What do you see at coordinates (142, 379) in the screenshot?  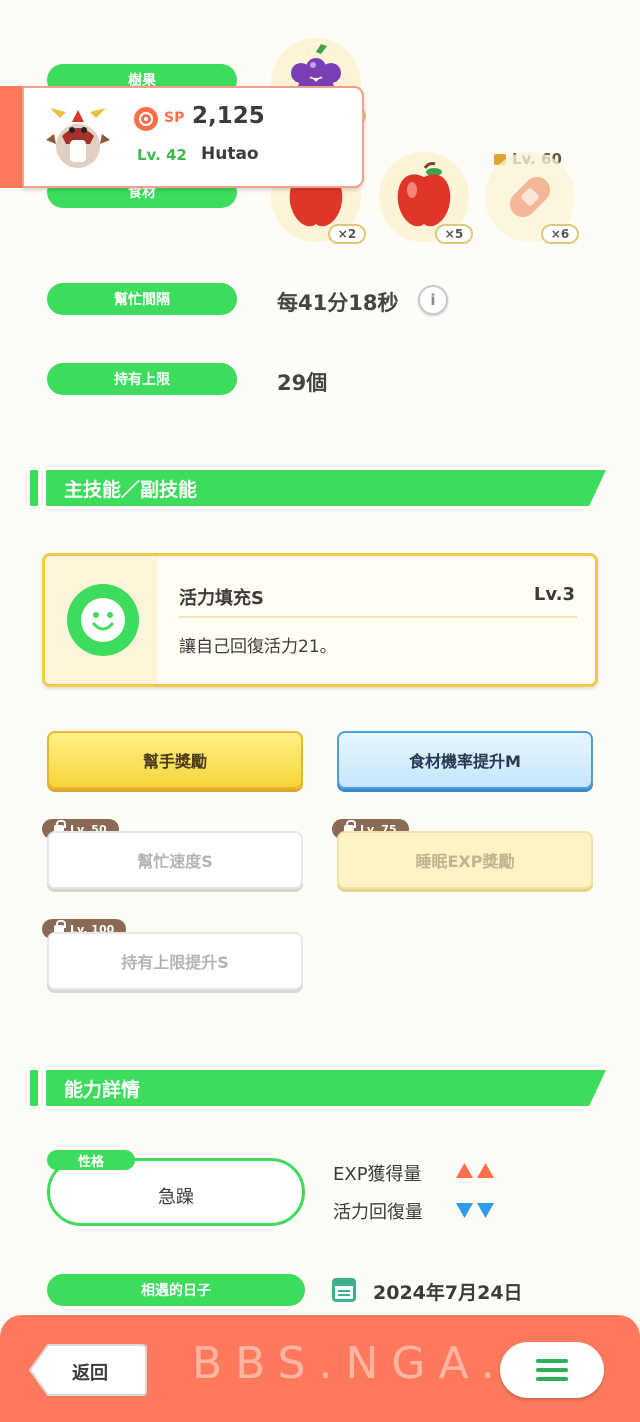 I see `capacity-label: 持有上限` at bounding box center [142, 379].